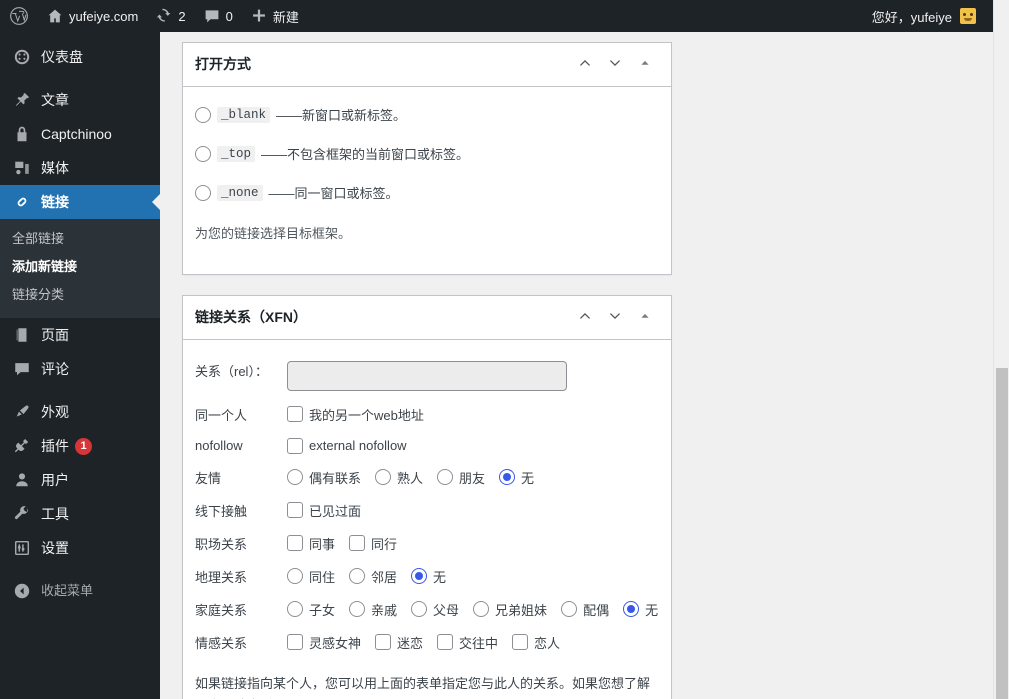 This screenshot has height=699, width=1009. Describe the element at coordinates (427, 65) in the screenshot. I see `panel-open-target-header: 打开方式` at that location.